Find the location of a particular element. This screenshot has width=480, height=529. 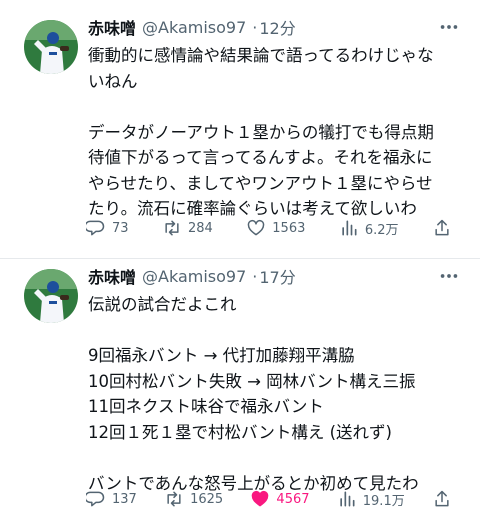

retweet-count: 1625 is located at coordinates (207, 499).